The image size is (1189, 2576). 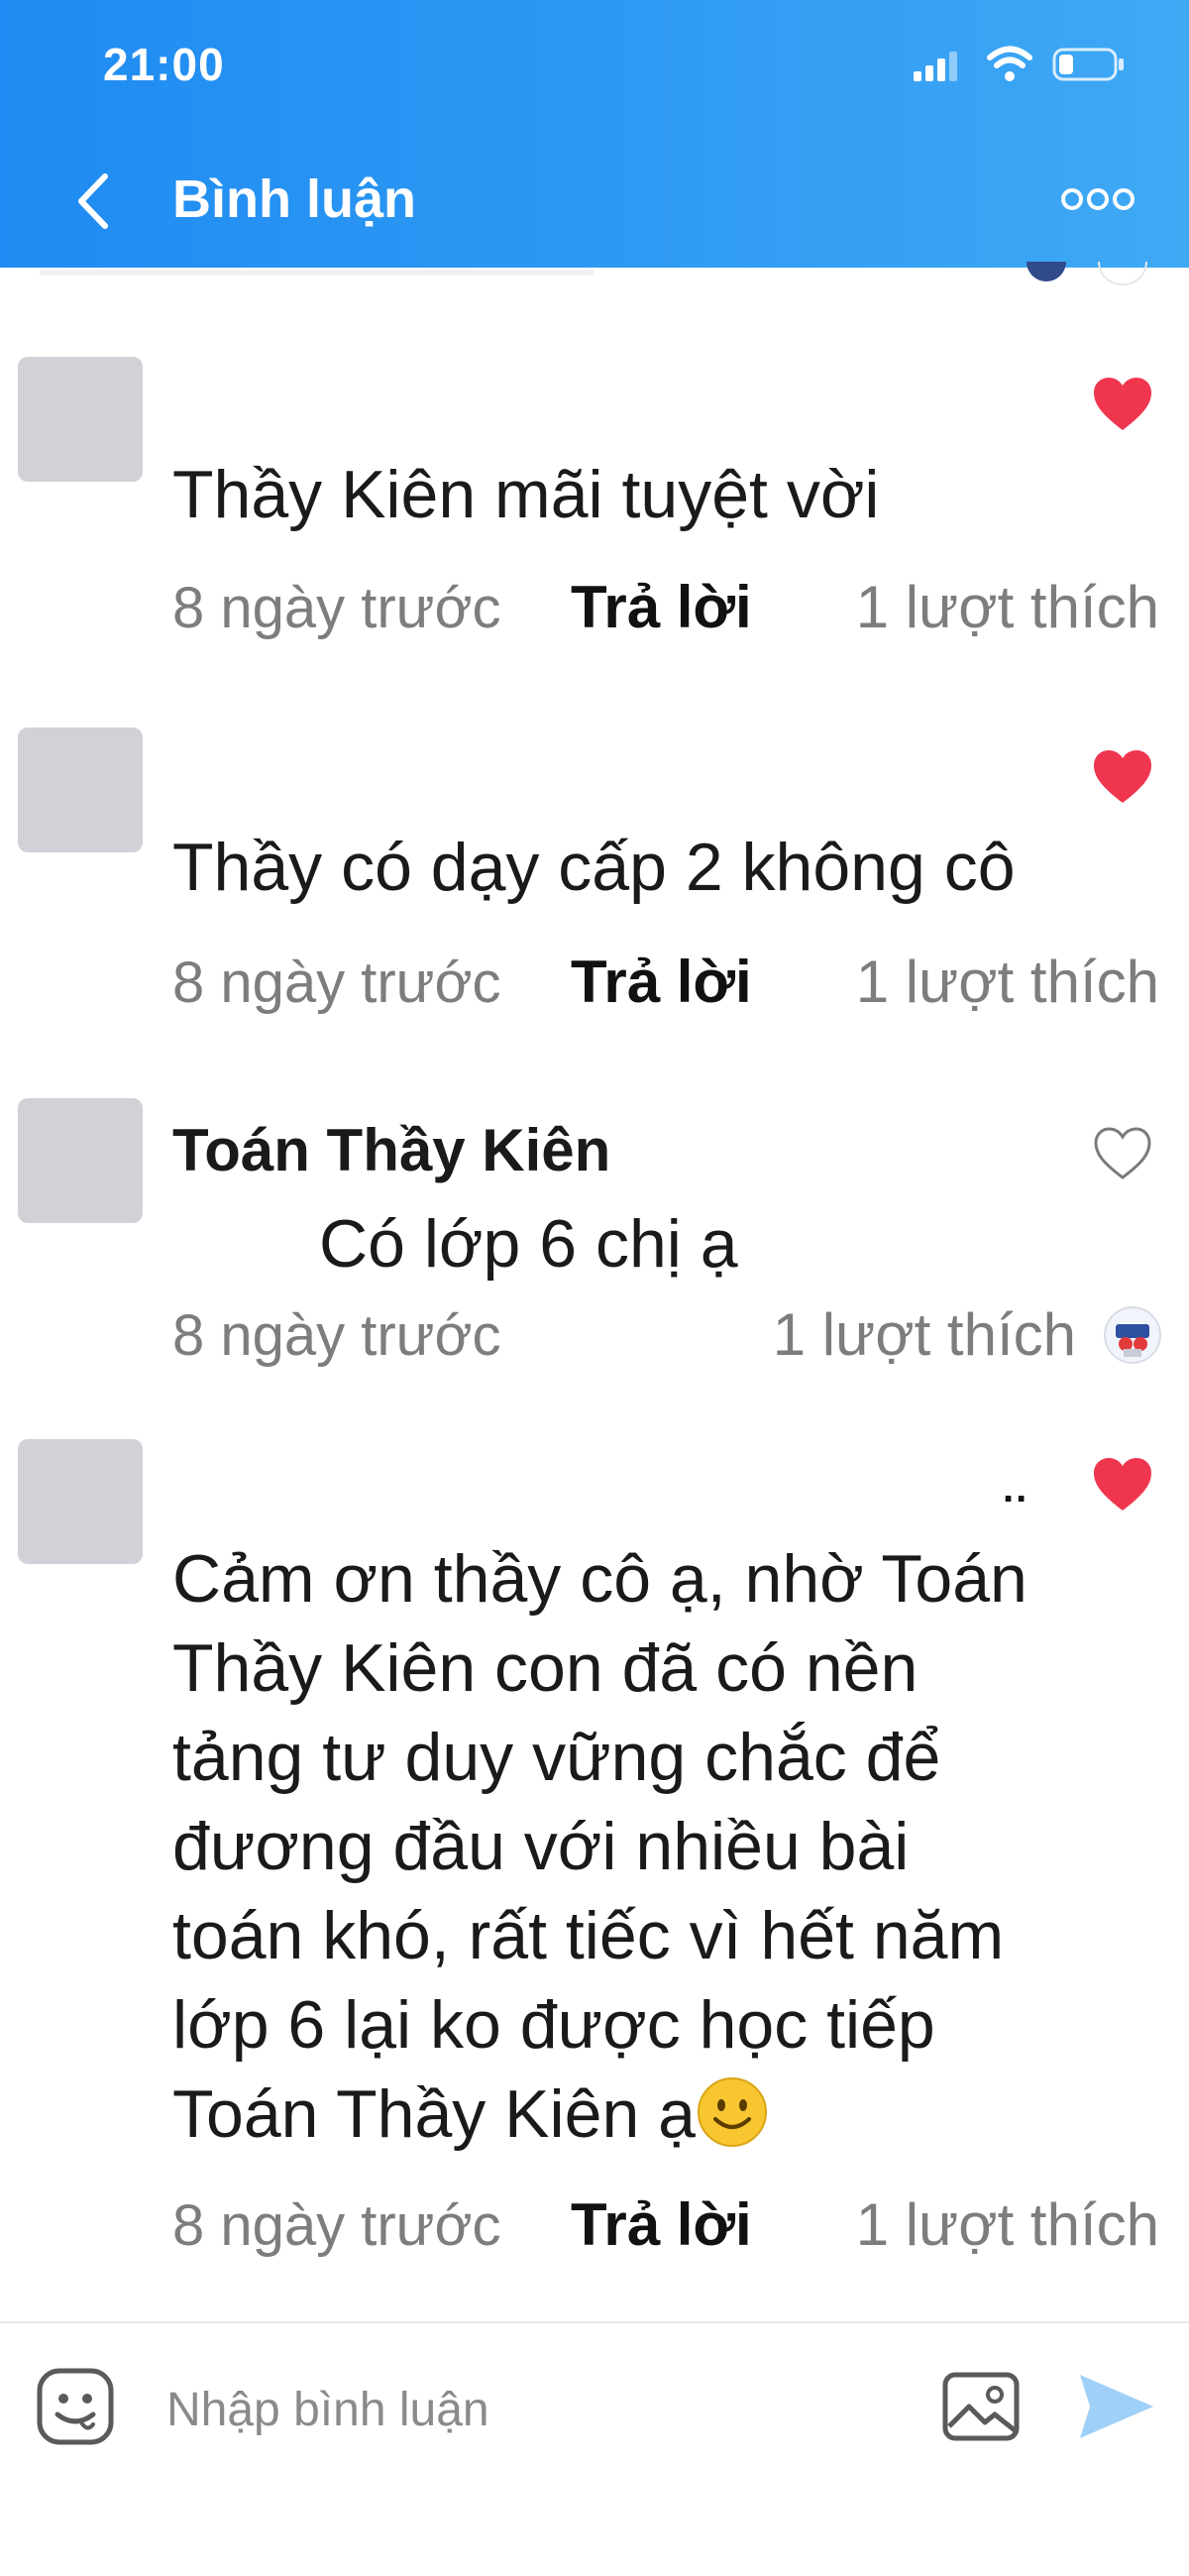 I want to click on comment-text-last-line: Toán Thầy Kiên ạ, so click(x=471, y=2114).